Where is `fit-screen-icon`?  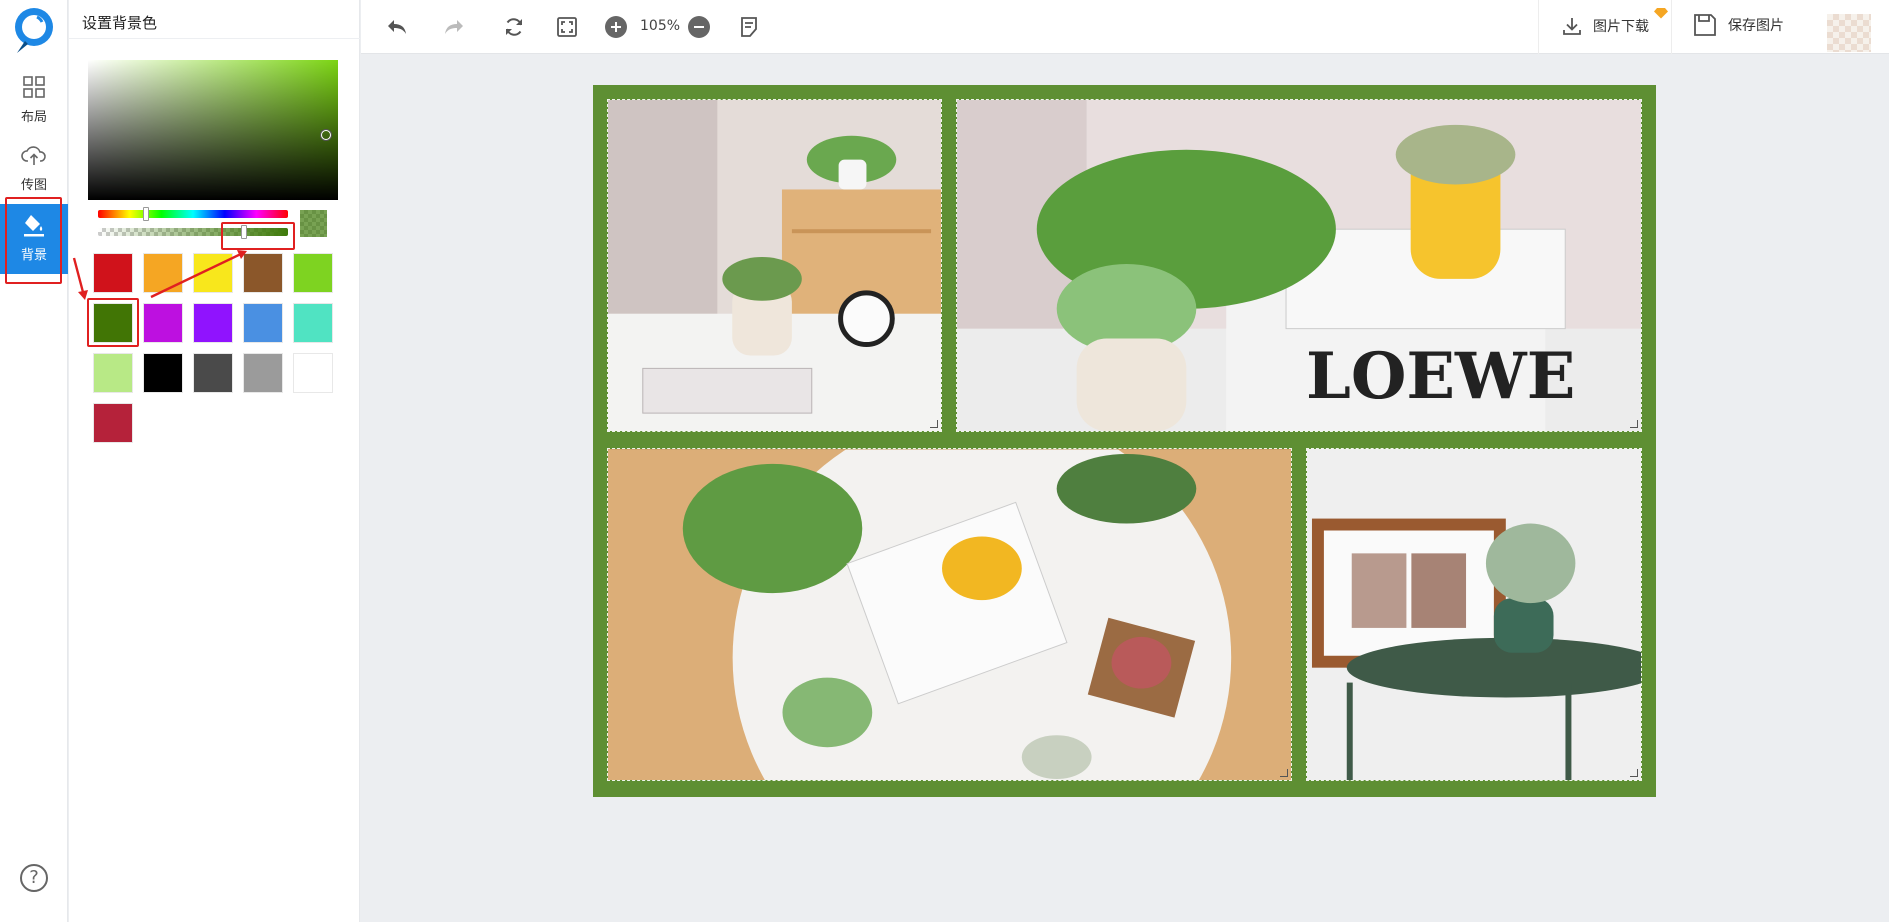
fit-screen-icon is located at coordinates (567, 27).